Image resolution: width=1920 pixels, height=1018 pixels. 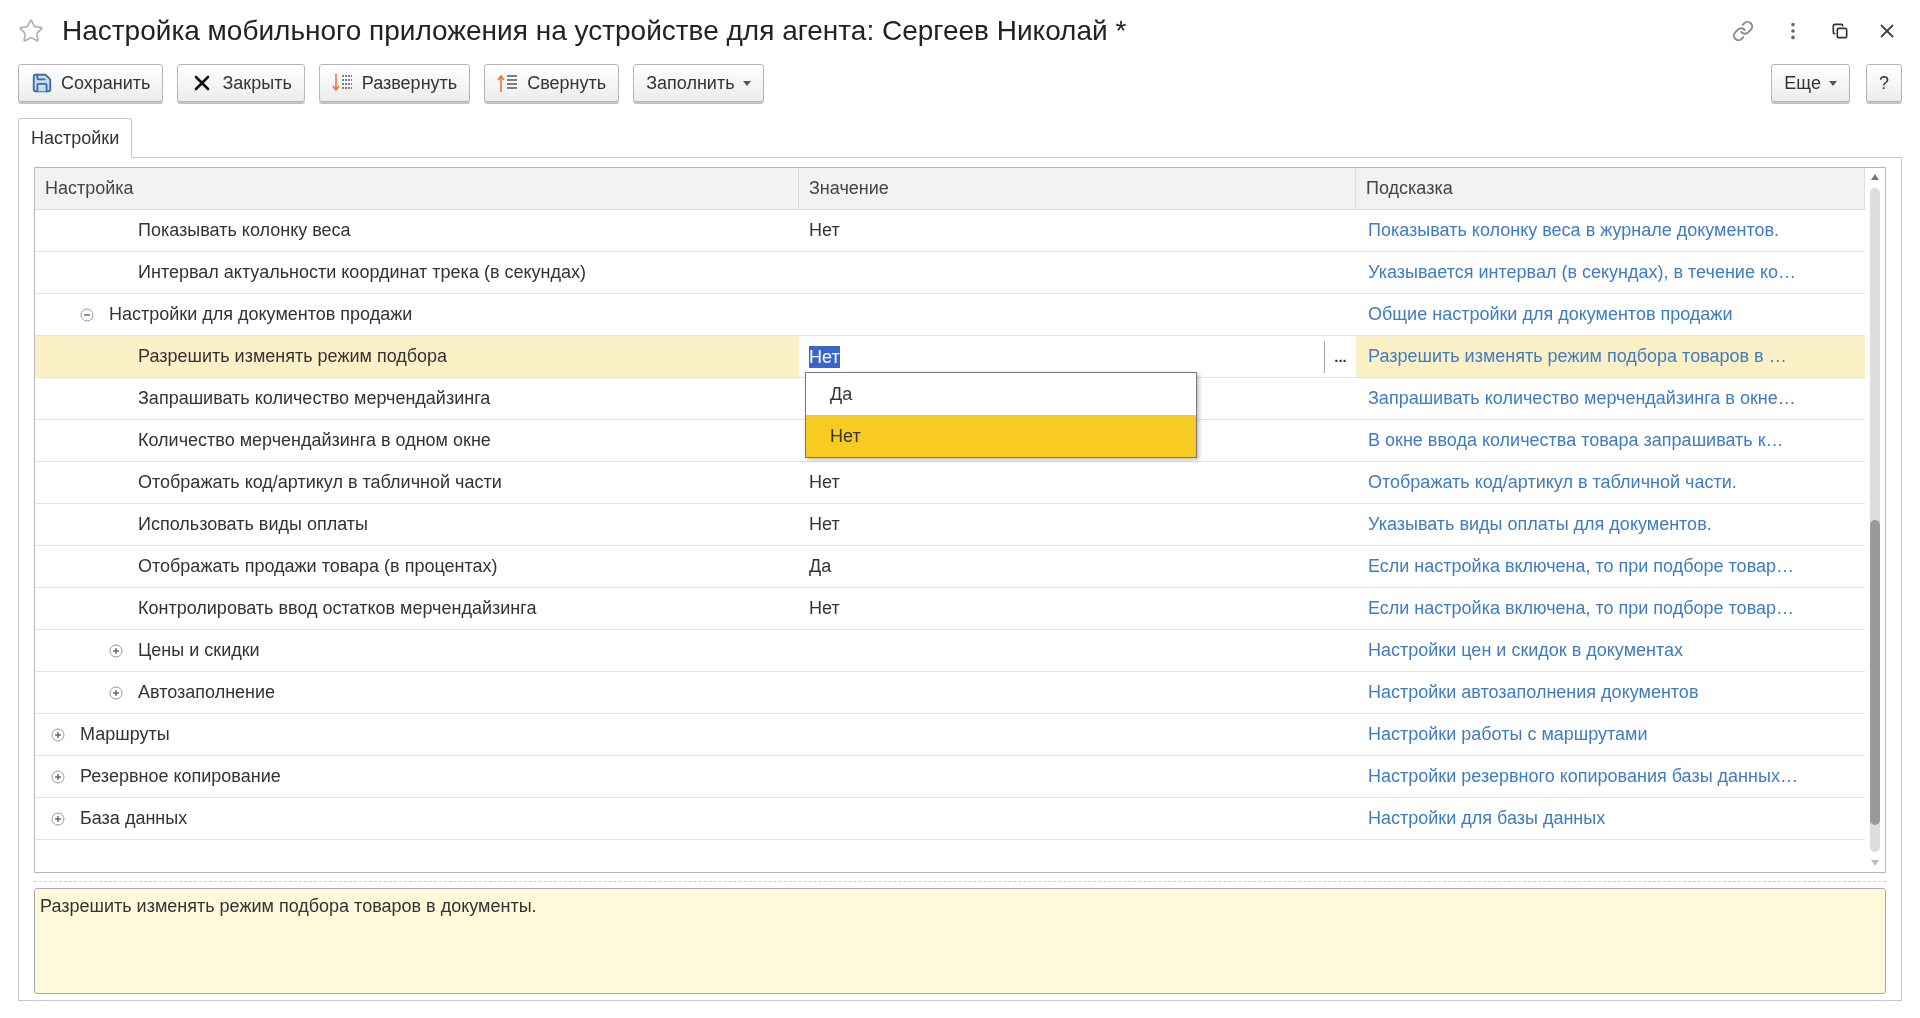 I want to click on toolbar-button: Еще, so click(x=1810, y=83).